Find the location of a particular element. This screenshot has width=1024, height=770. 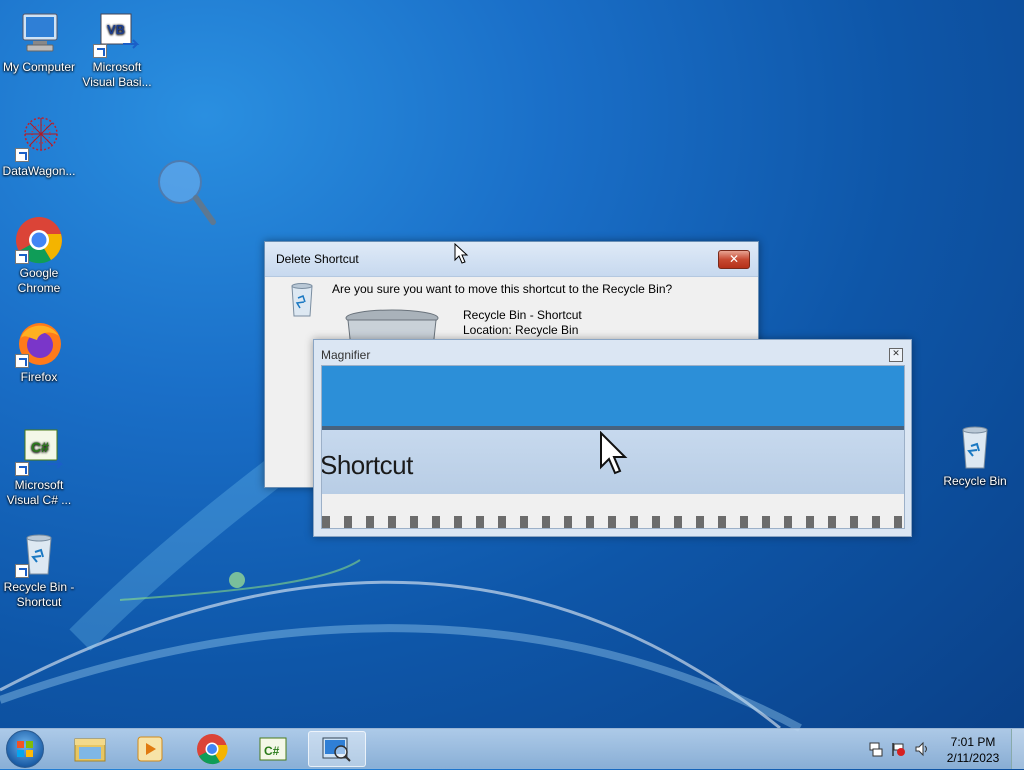

show-desktop-button is located at coordinates (1017, 749).